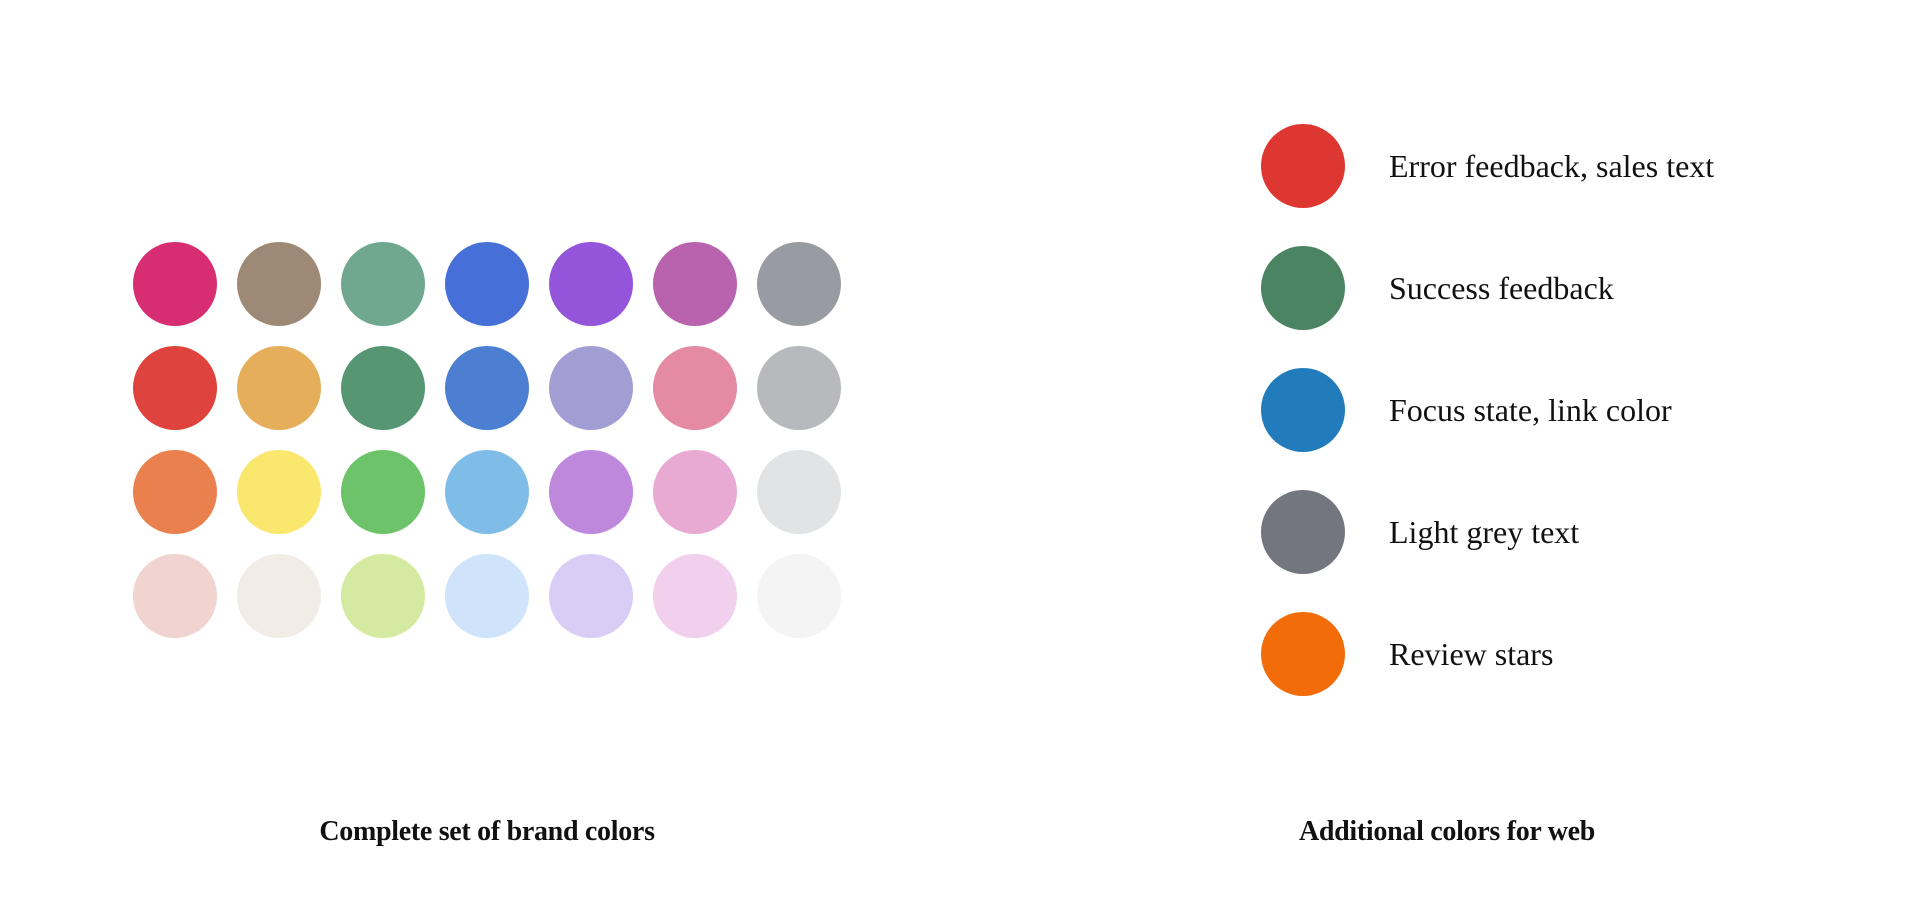 The image size is (1920, 908). What do you see at coordinates (1447, 831) in the screenshot?
I see `web-colors-caption: Additional colors for web` at bounding box center [1447, 831].